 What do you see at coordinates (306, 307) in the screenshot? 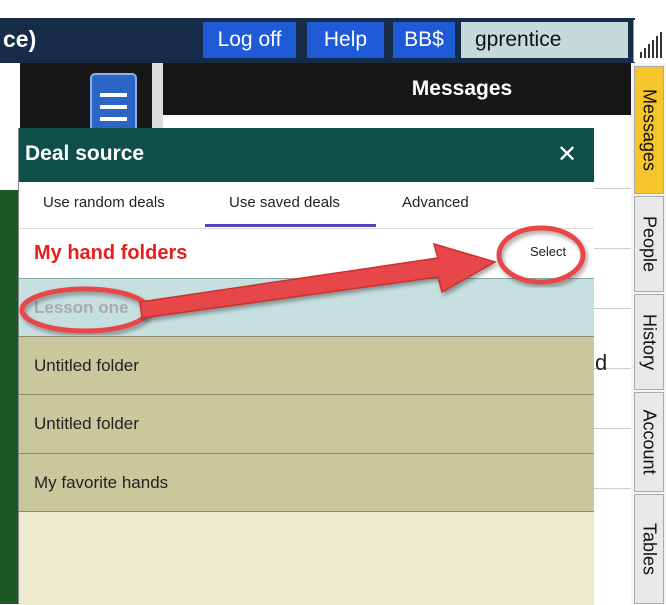
I see `folder-row-selected: Lesson one` at bounding box center [306, 307].